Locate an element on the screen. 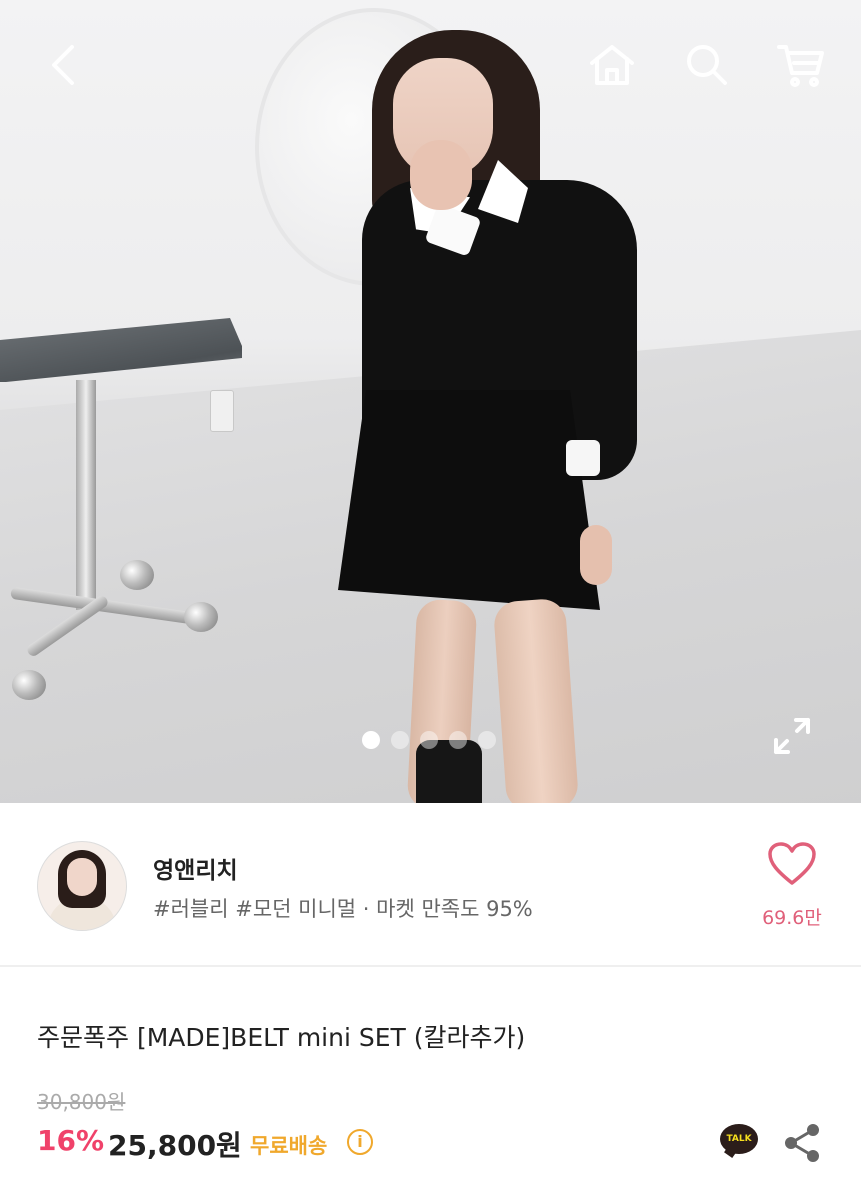 The height and width of the screenshot is (1200, 861). kakao-talk-button: TALK is located at coordinates (740, 1141).